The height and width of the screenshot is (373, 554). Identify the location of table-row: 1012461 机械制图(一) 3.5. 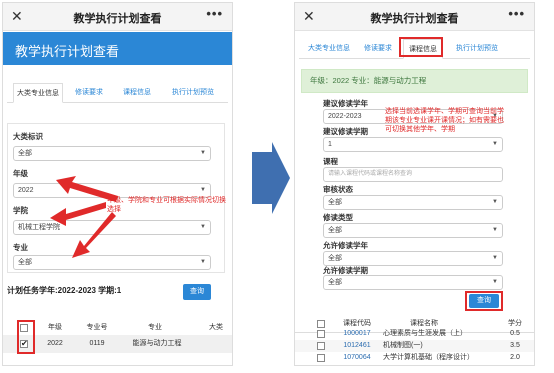
(414, 346).